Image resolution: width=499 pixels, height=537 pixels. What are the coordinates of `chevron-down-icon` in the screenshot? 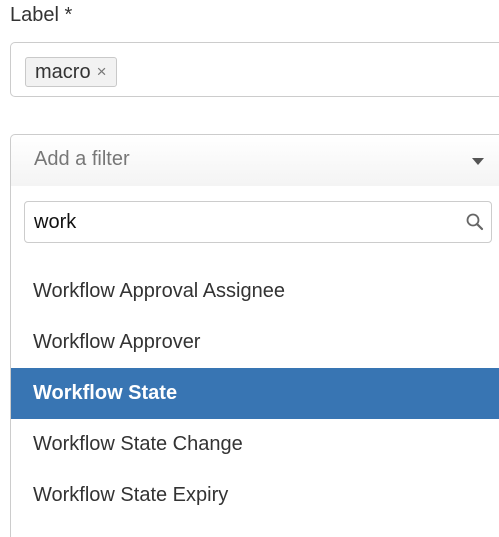 It's located at (478, 161).